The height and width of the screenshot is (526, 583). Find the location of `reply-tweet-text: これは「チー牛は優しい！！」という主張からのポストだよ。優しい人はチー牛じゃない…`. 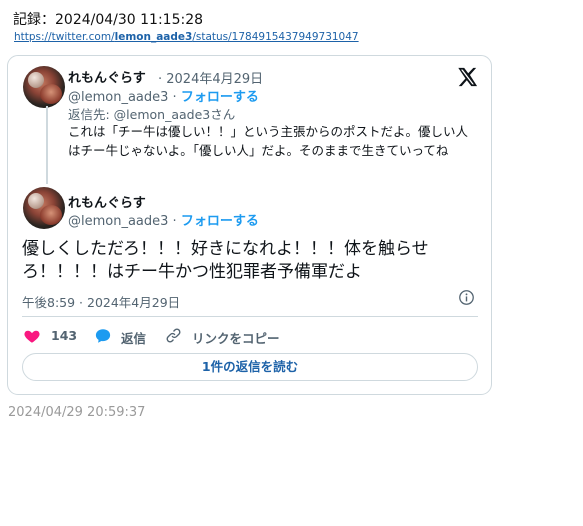

reply-tweet-text: これは「チー牛は優しい！！」という主張からのポストだよ。優しい人はチー牛じゃない… is located at coordinates (268, 141).